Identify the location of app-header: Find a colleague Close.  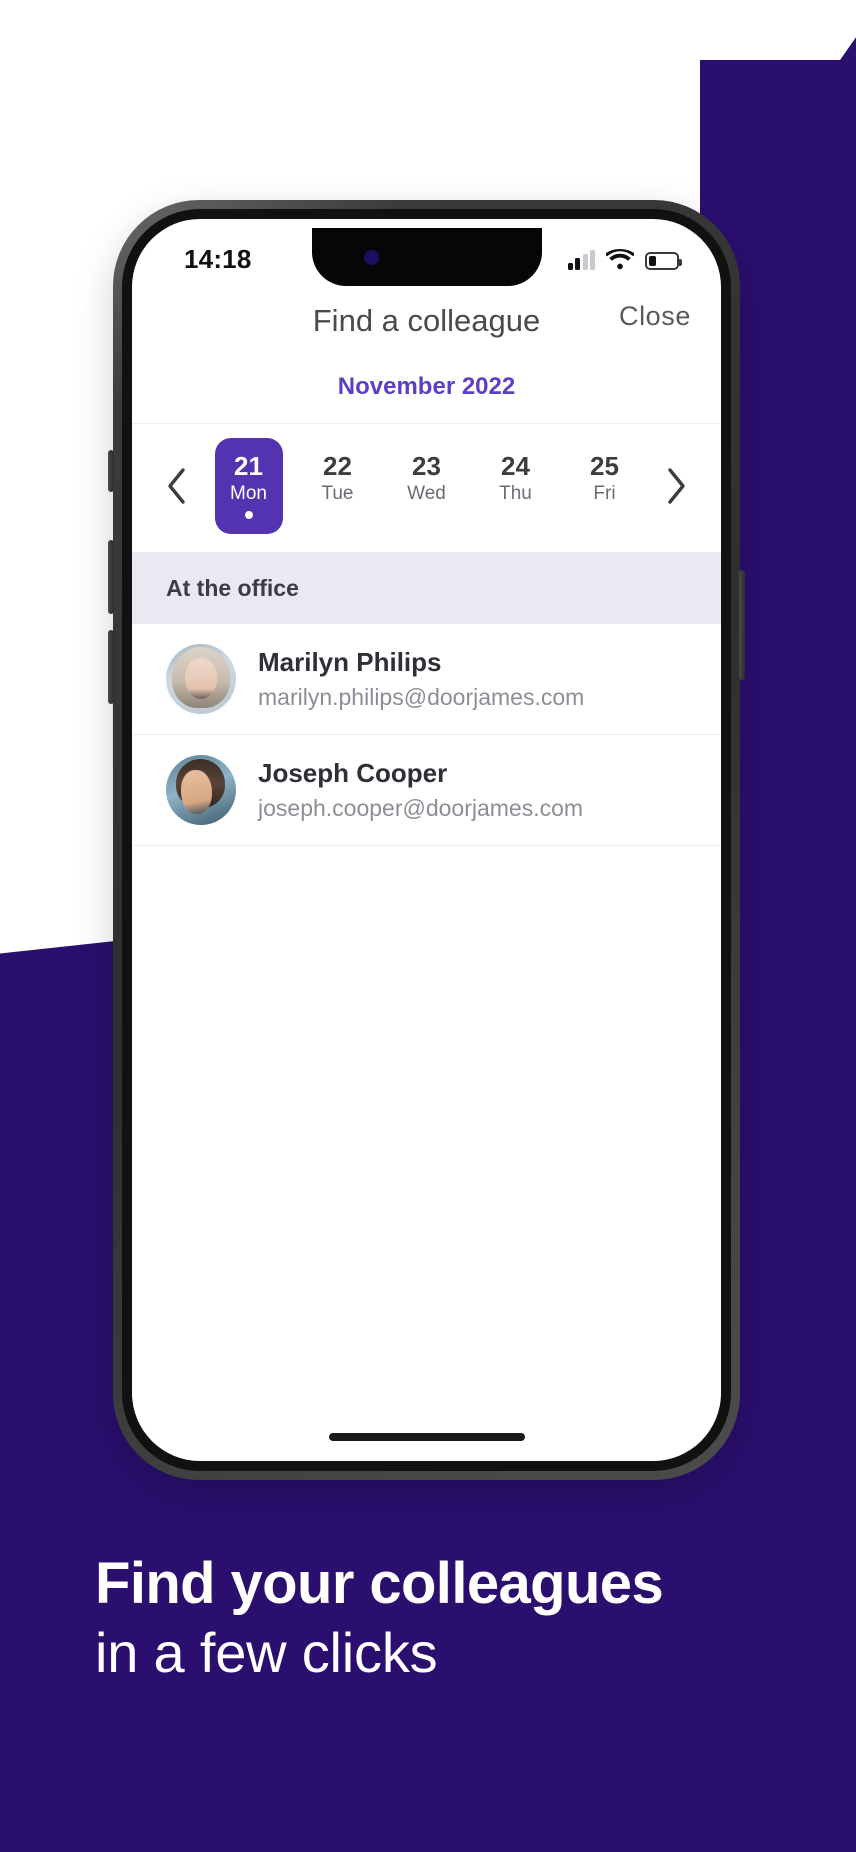
(426, 325).